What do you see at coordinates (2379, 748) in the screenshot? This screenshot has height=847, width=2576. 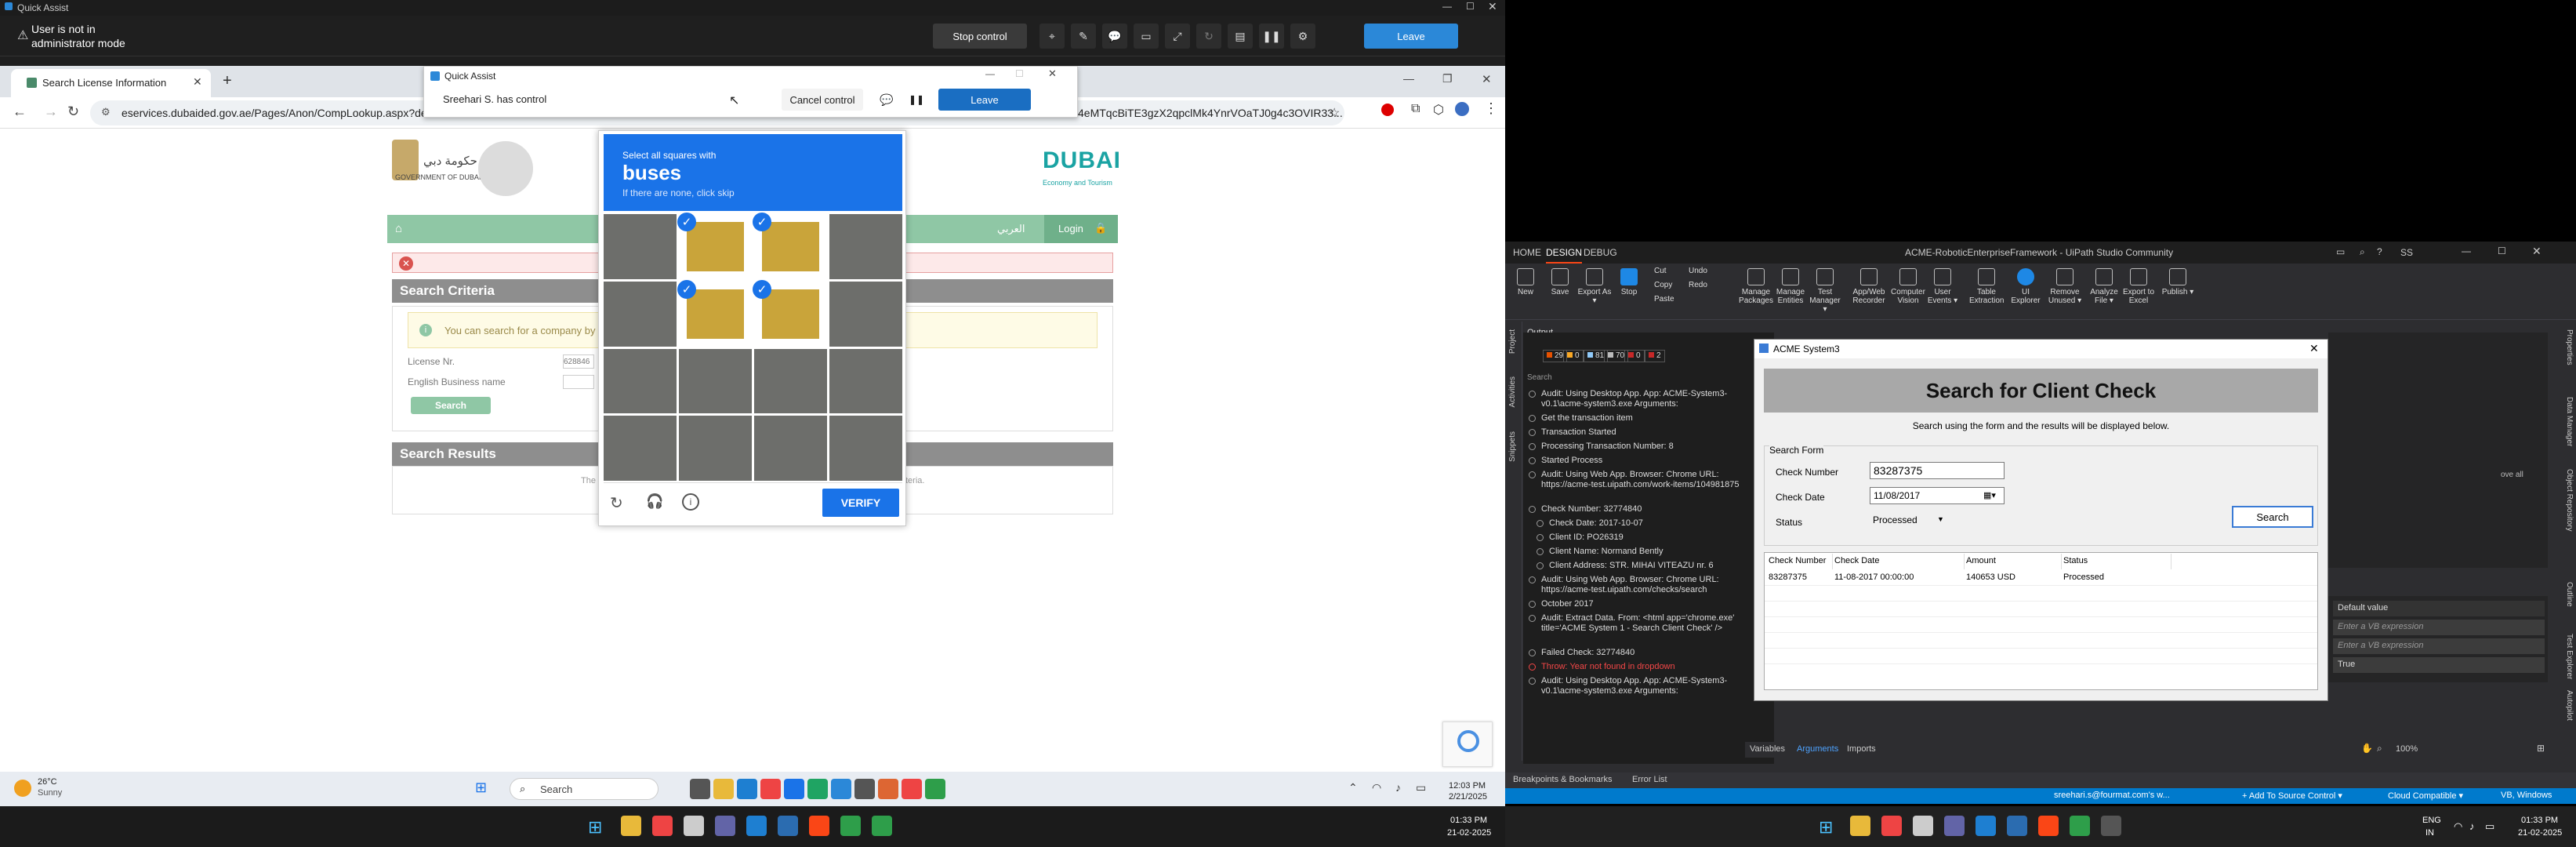 I see `zoom-icon: ⌕` at bounding box center [2379, 748].